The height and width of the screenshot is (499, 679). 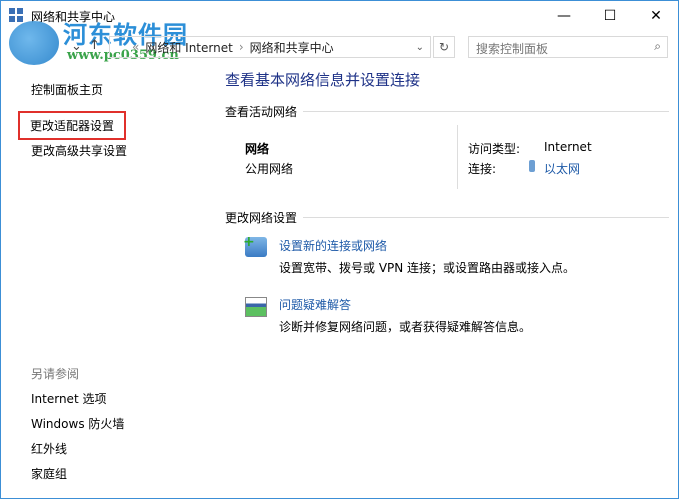 I want to click on link-homegroup: 家庭组, so click(x=49, y=473).